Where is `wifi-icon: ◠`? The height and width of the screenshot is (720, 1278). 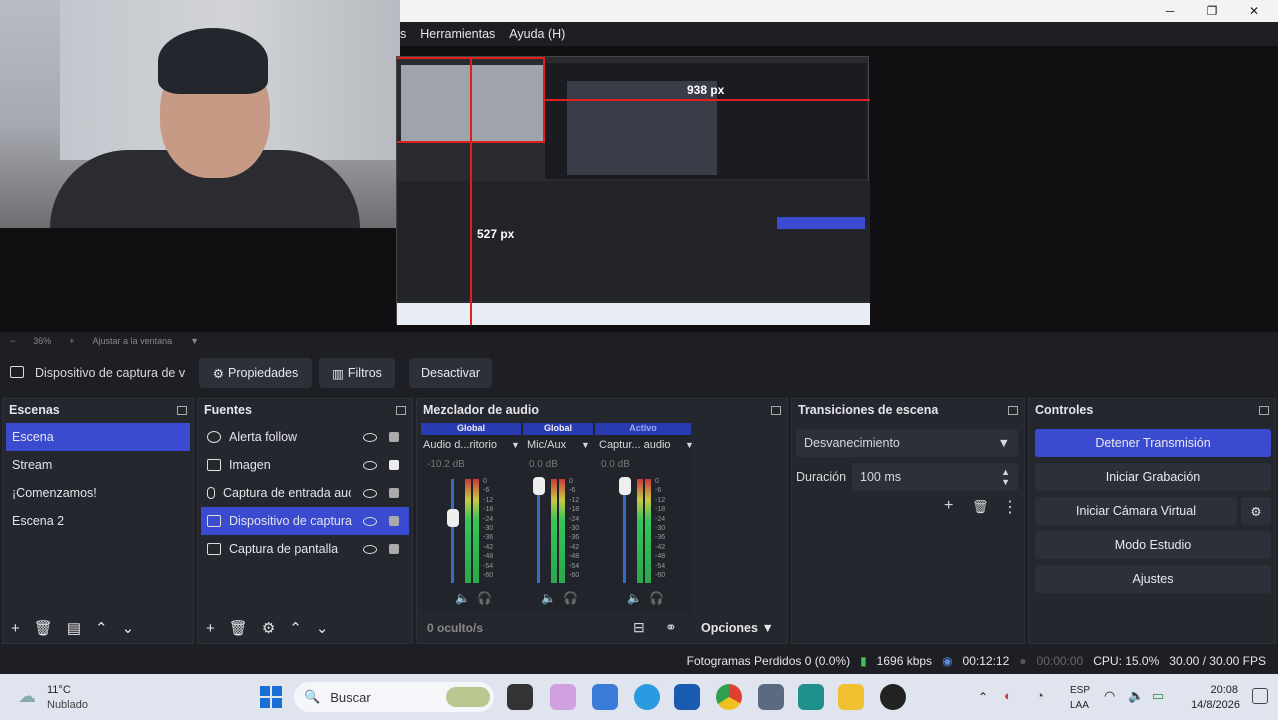
wifi-icon: ◠ is located at coordinates (1109, 696).